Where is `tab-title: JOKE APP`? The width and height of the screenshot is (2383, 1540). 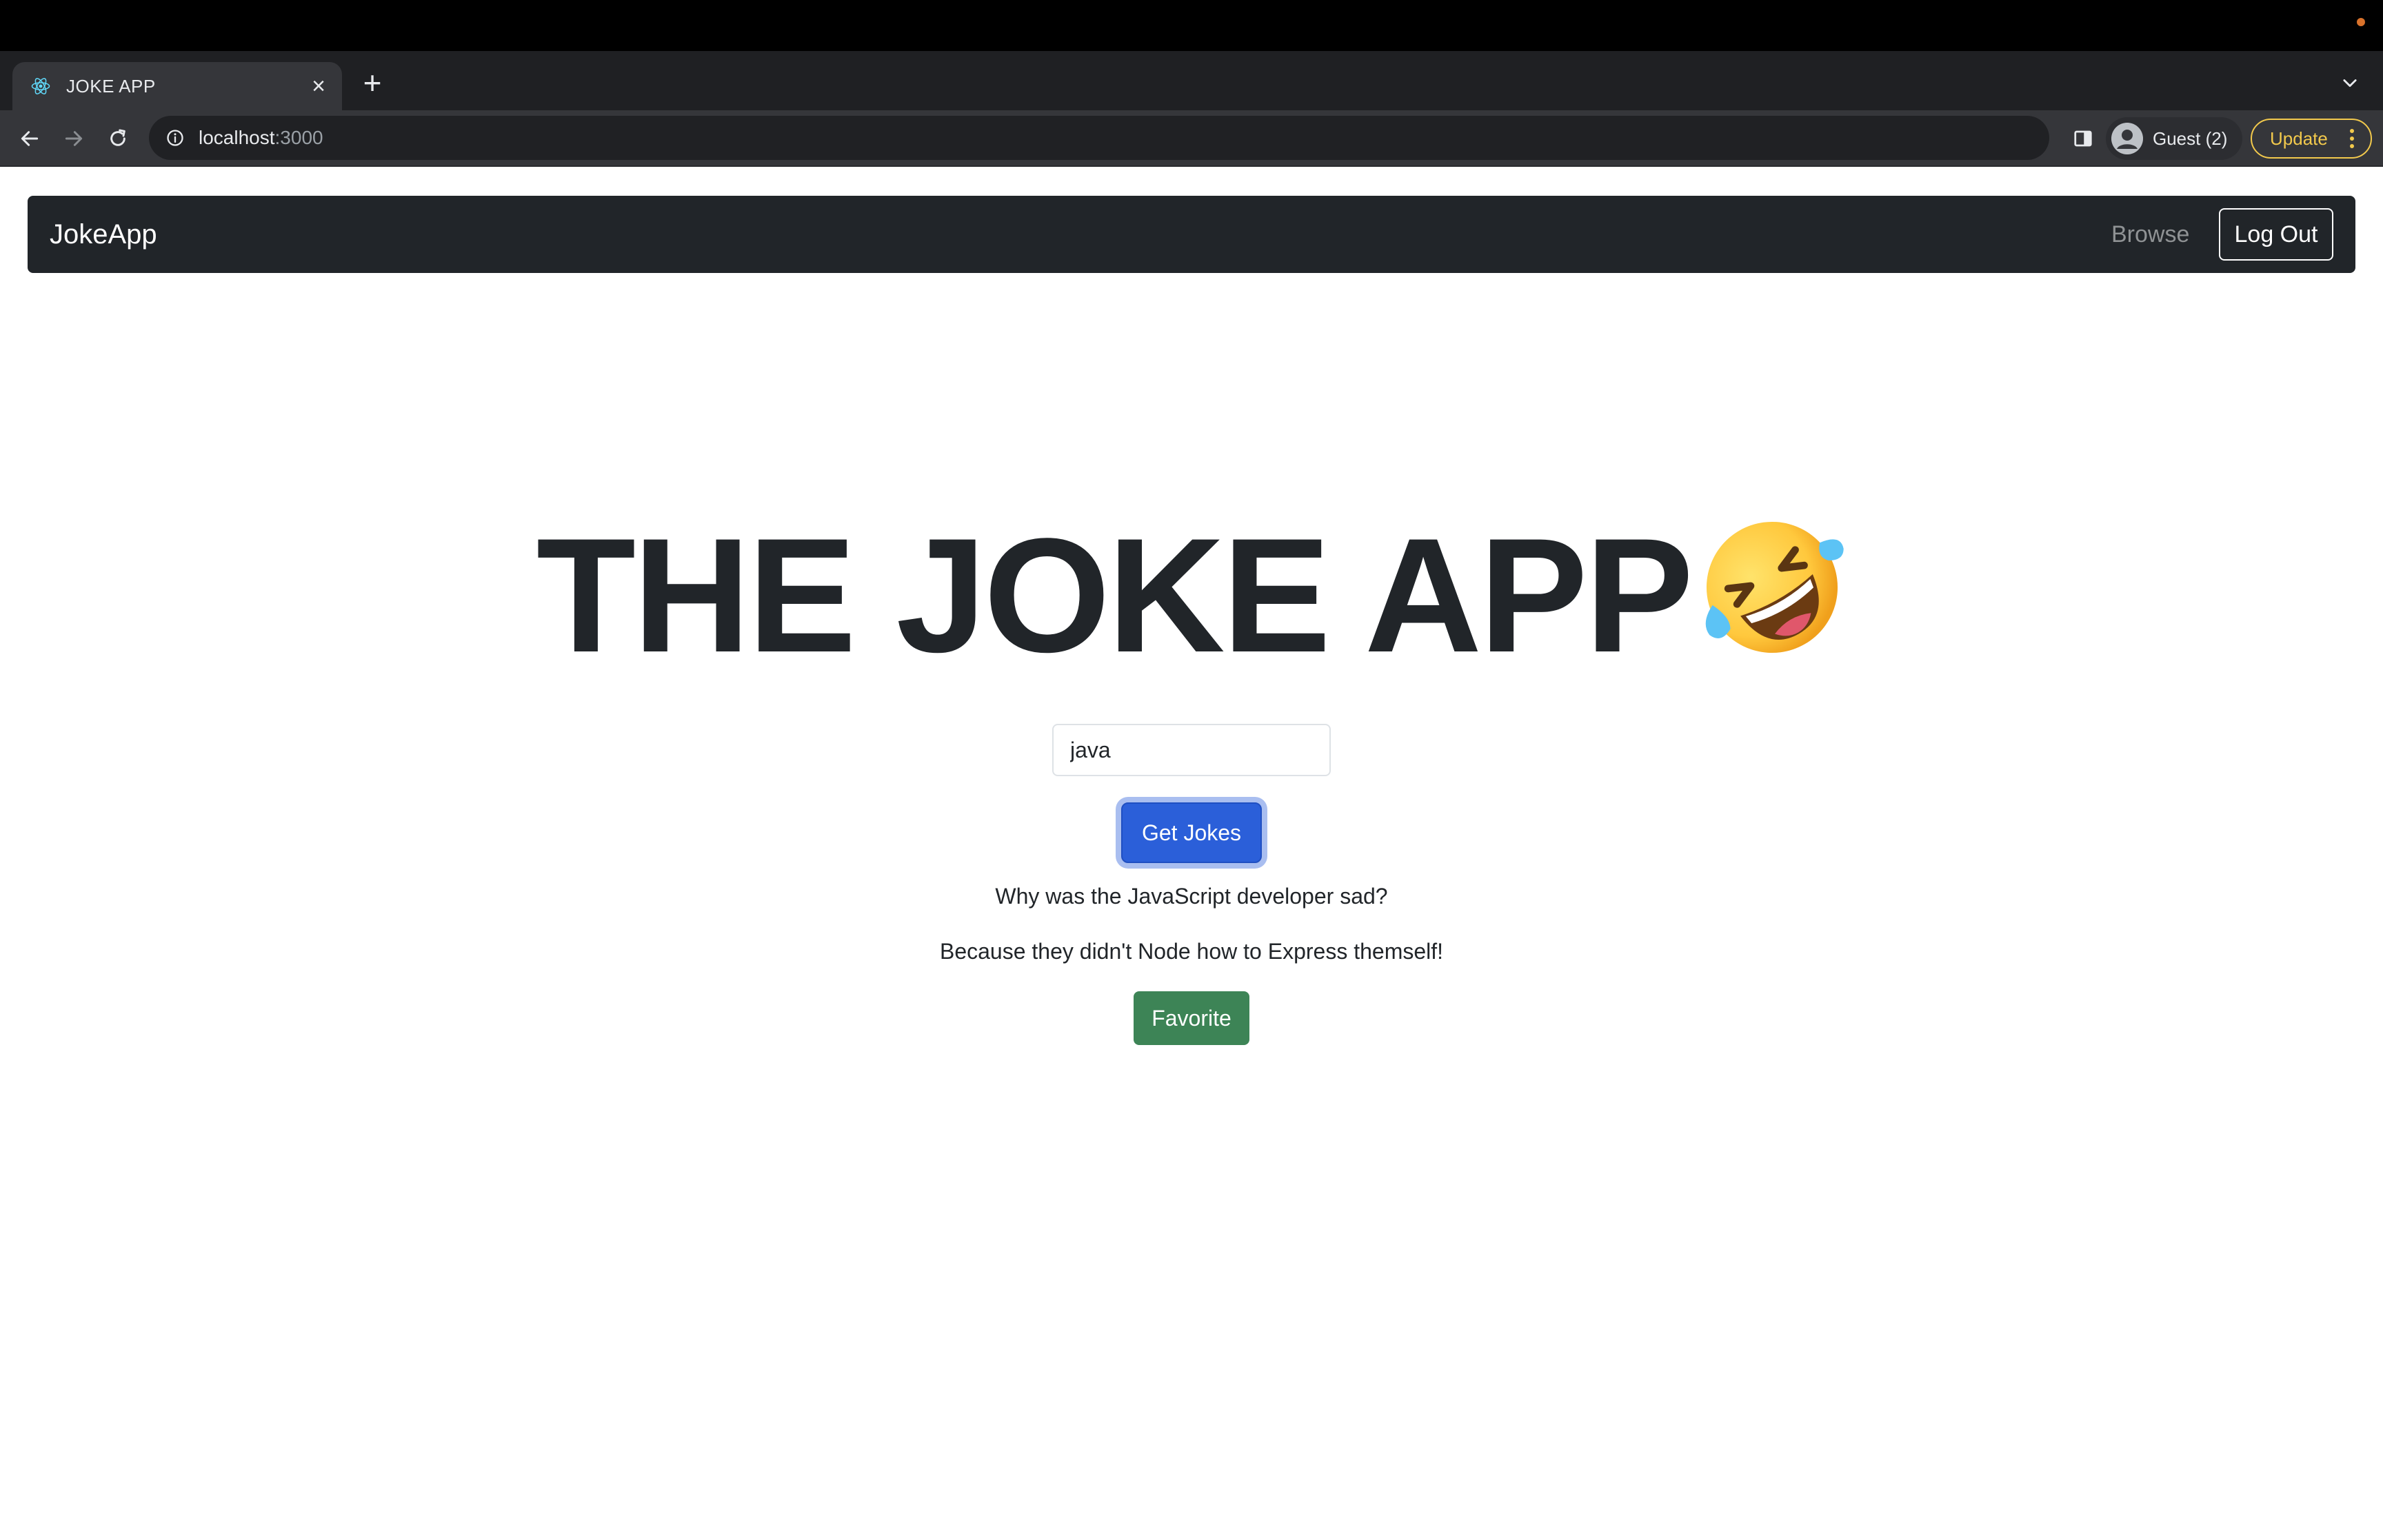
tab-title: JOKE APP is located at coordinates (111, 86).